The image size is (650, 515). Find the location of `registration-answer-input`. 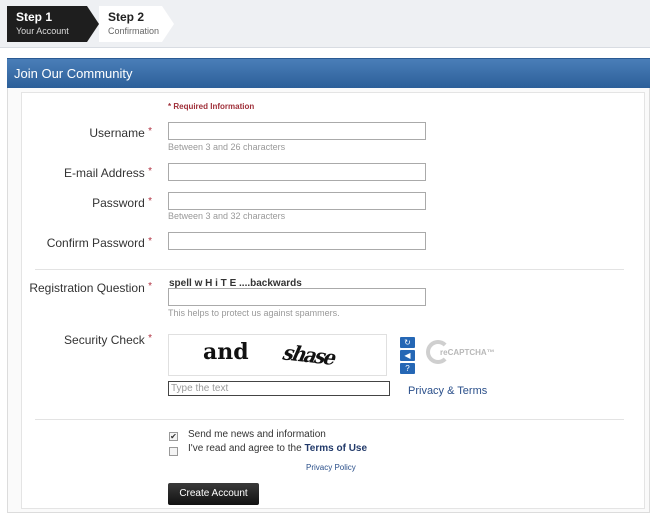

registration-answer-input is located at coordinates (297, 297).